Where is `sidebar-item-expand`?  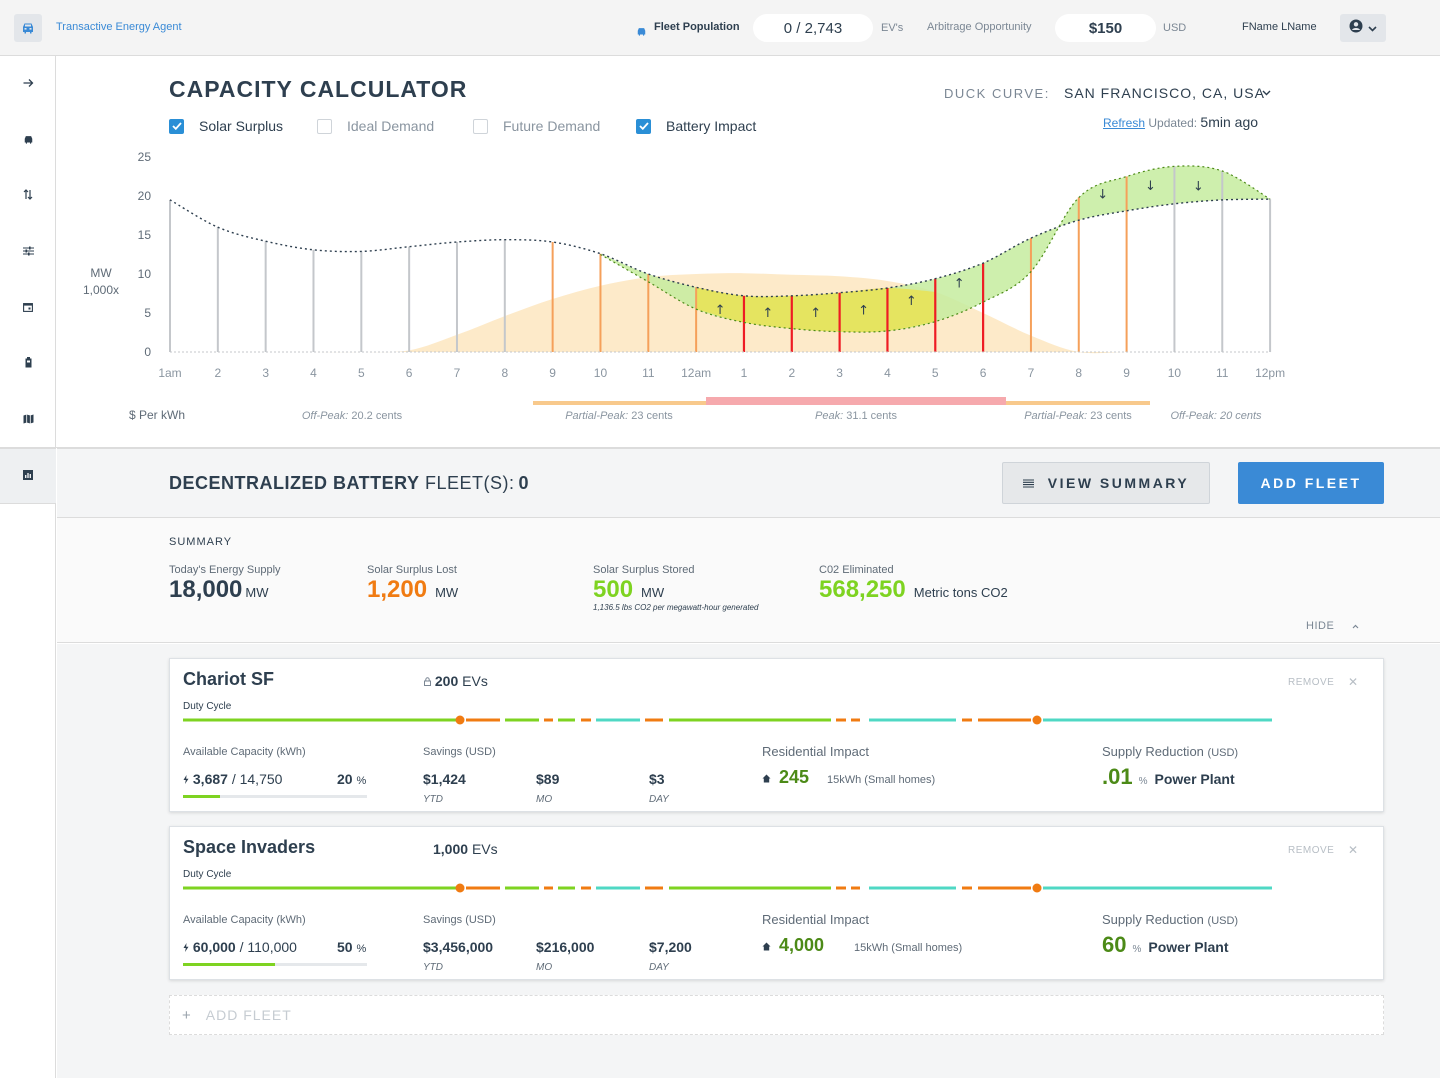 sidebar-item-expand is located at coordinates (28, 84).